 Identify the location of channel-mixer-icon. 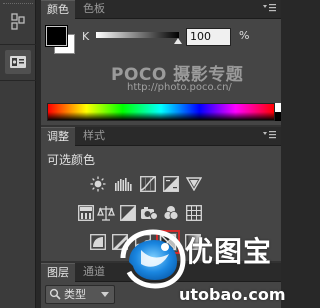
(171, 213).